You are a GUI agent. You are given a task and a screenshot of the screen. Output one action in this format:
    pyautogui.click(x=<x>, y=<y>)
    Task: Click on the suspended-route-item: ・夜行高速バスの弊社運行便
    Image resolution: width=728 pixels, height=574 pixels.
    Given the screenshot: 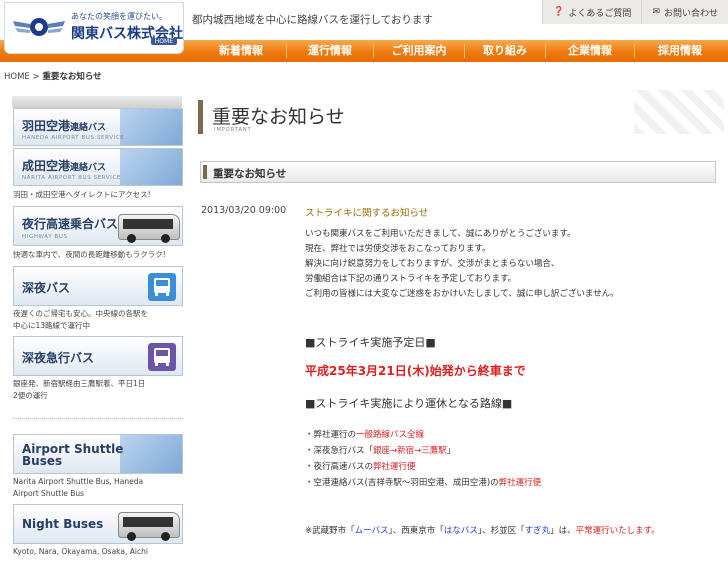 What is the action you would take?
    pyautogui.click(x=360, y=467)
    